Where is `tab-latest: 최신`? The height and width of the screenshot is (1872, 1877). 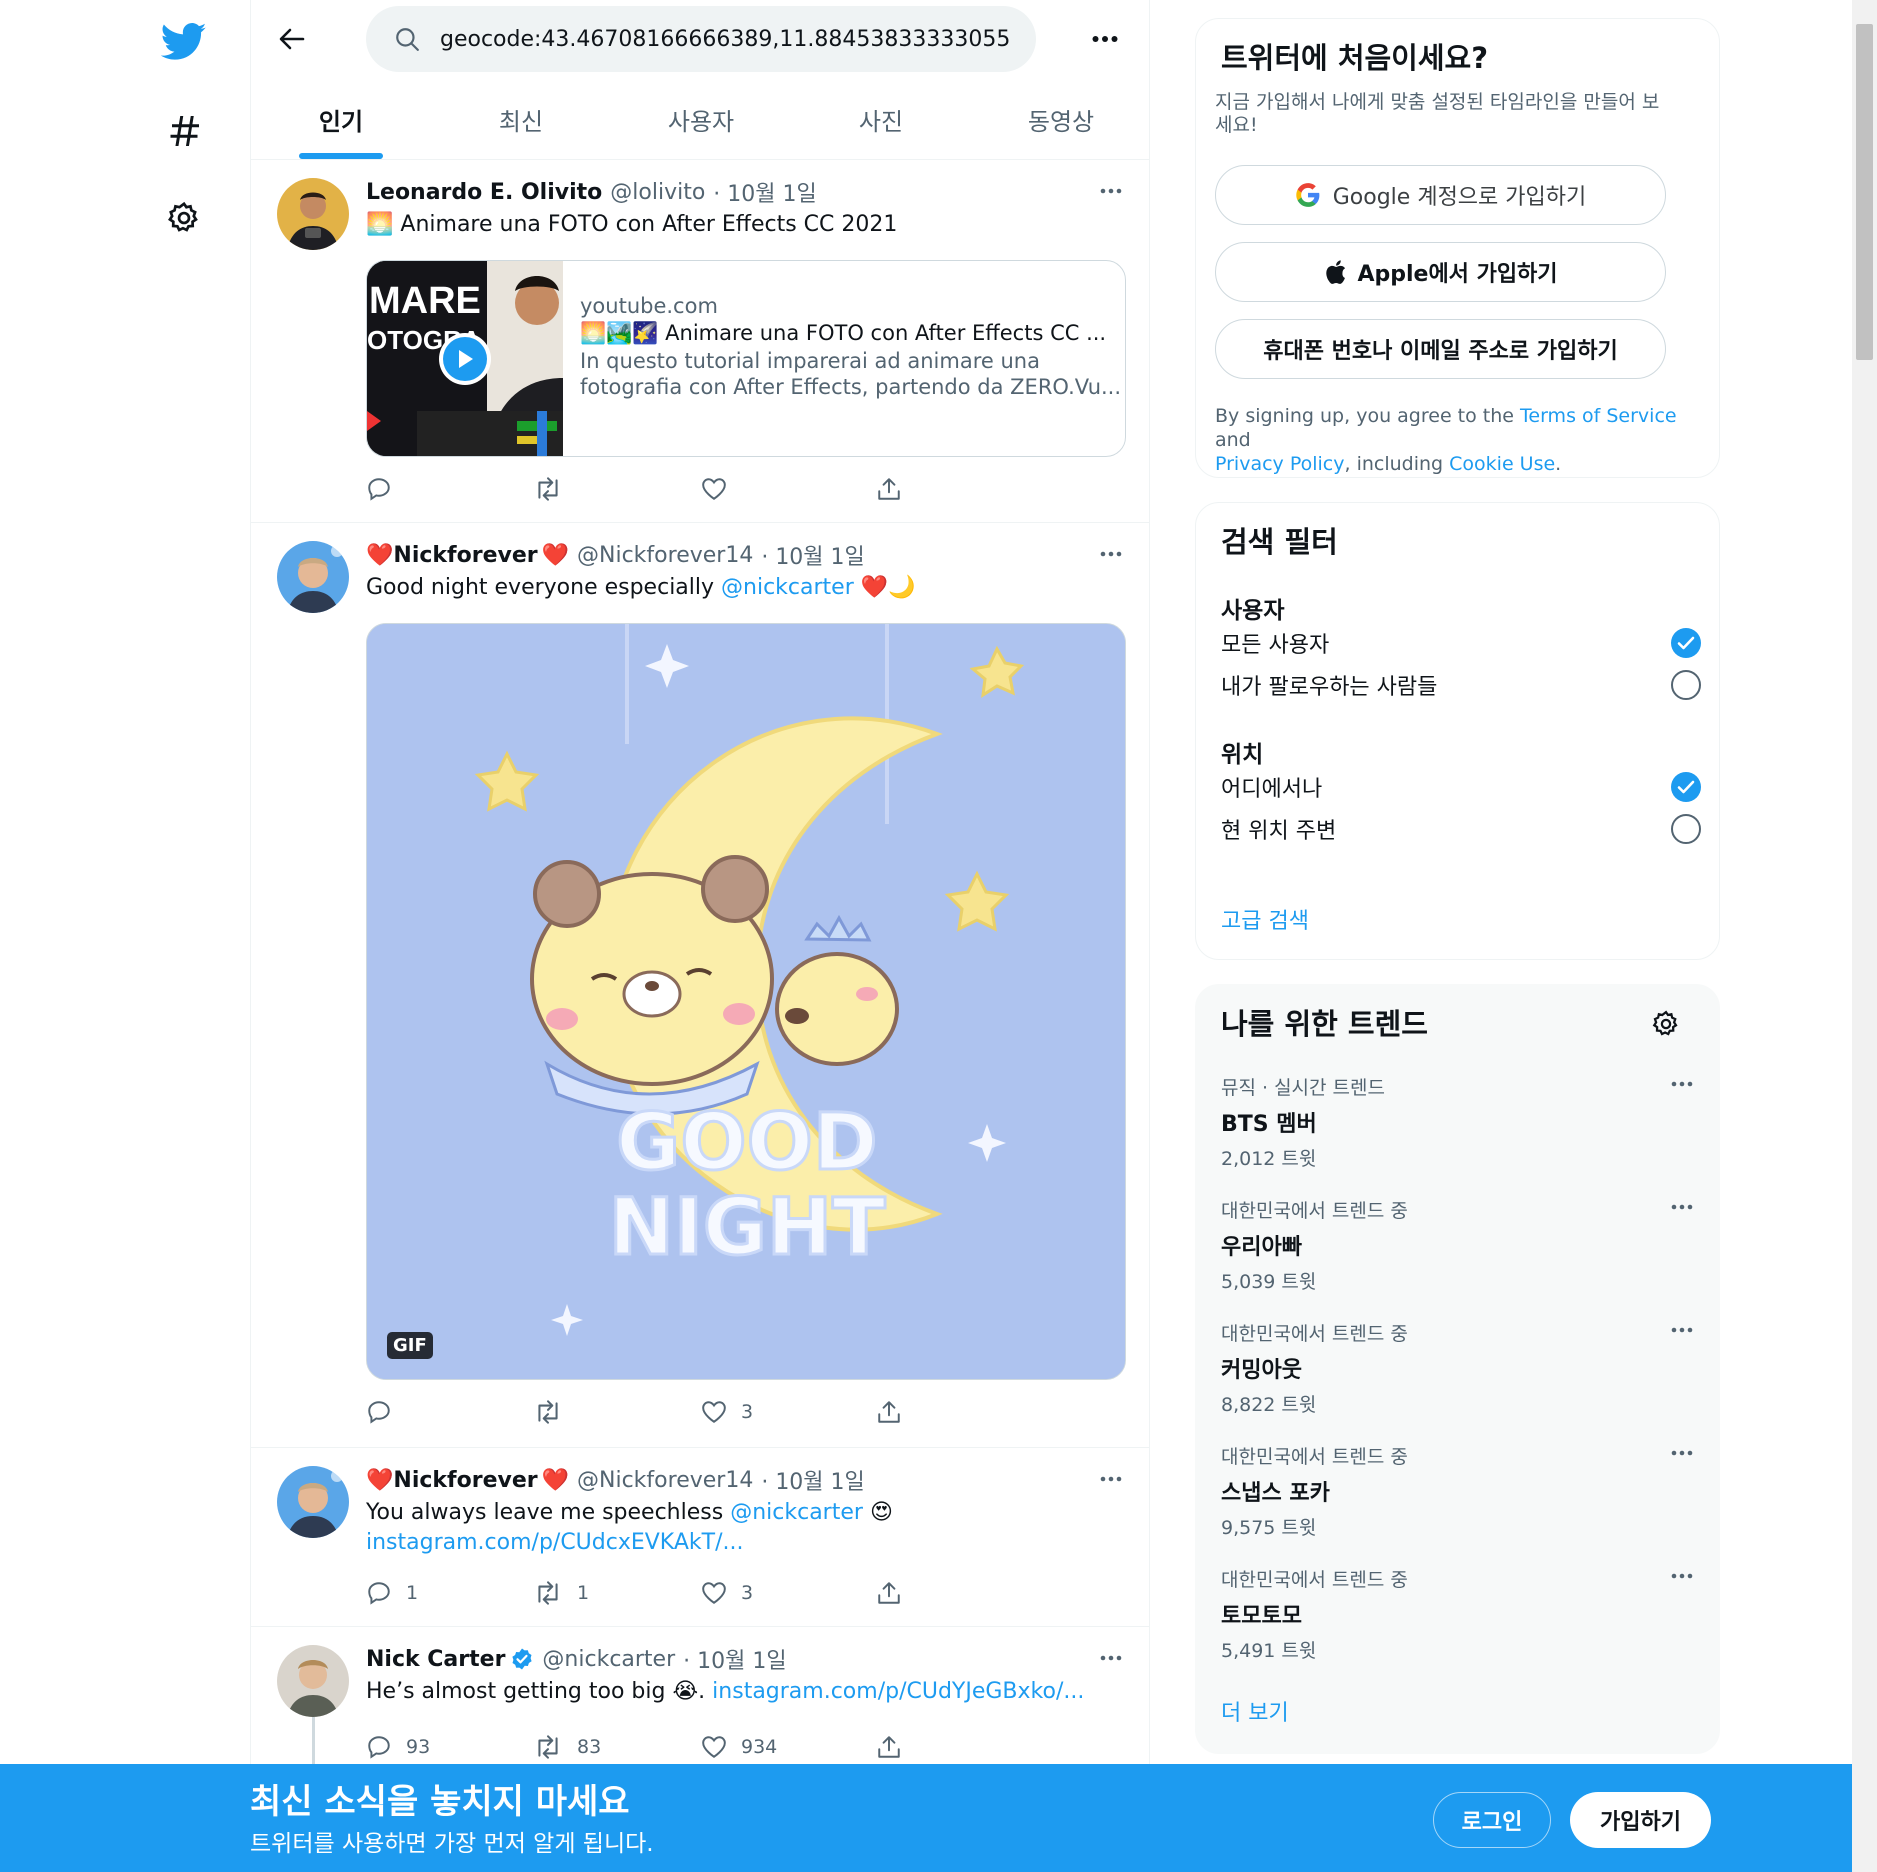 tab-latest: 최신 is located at coordinates (521, 119).